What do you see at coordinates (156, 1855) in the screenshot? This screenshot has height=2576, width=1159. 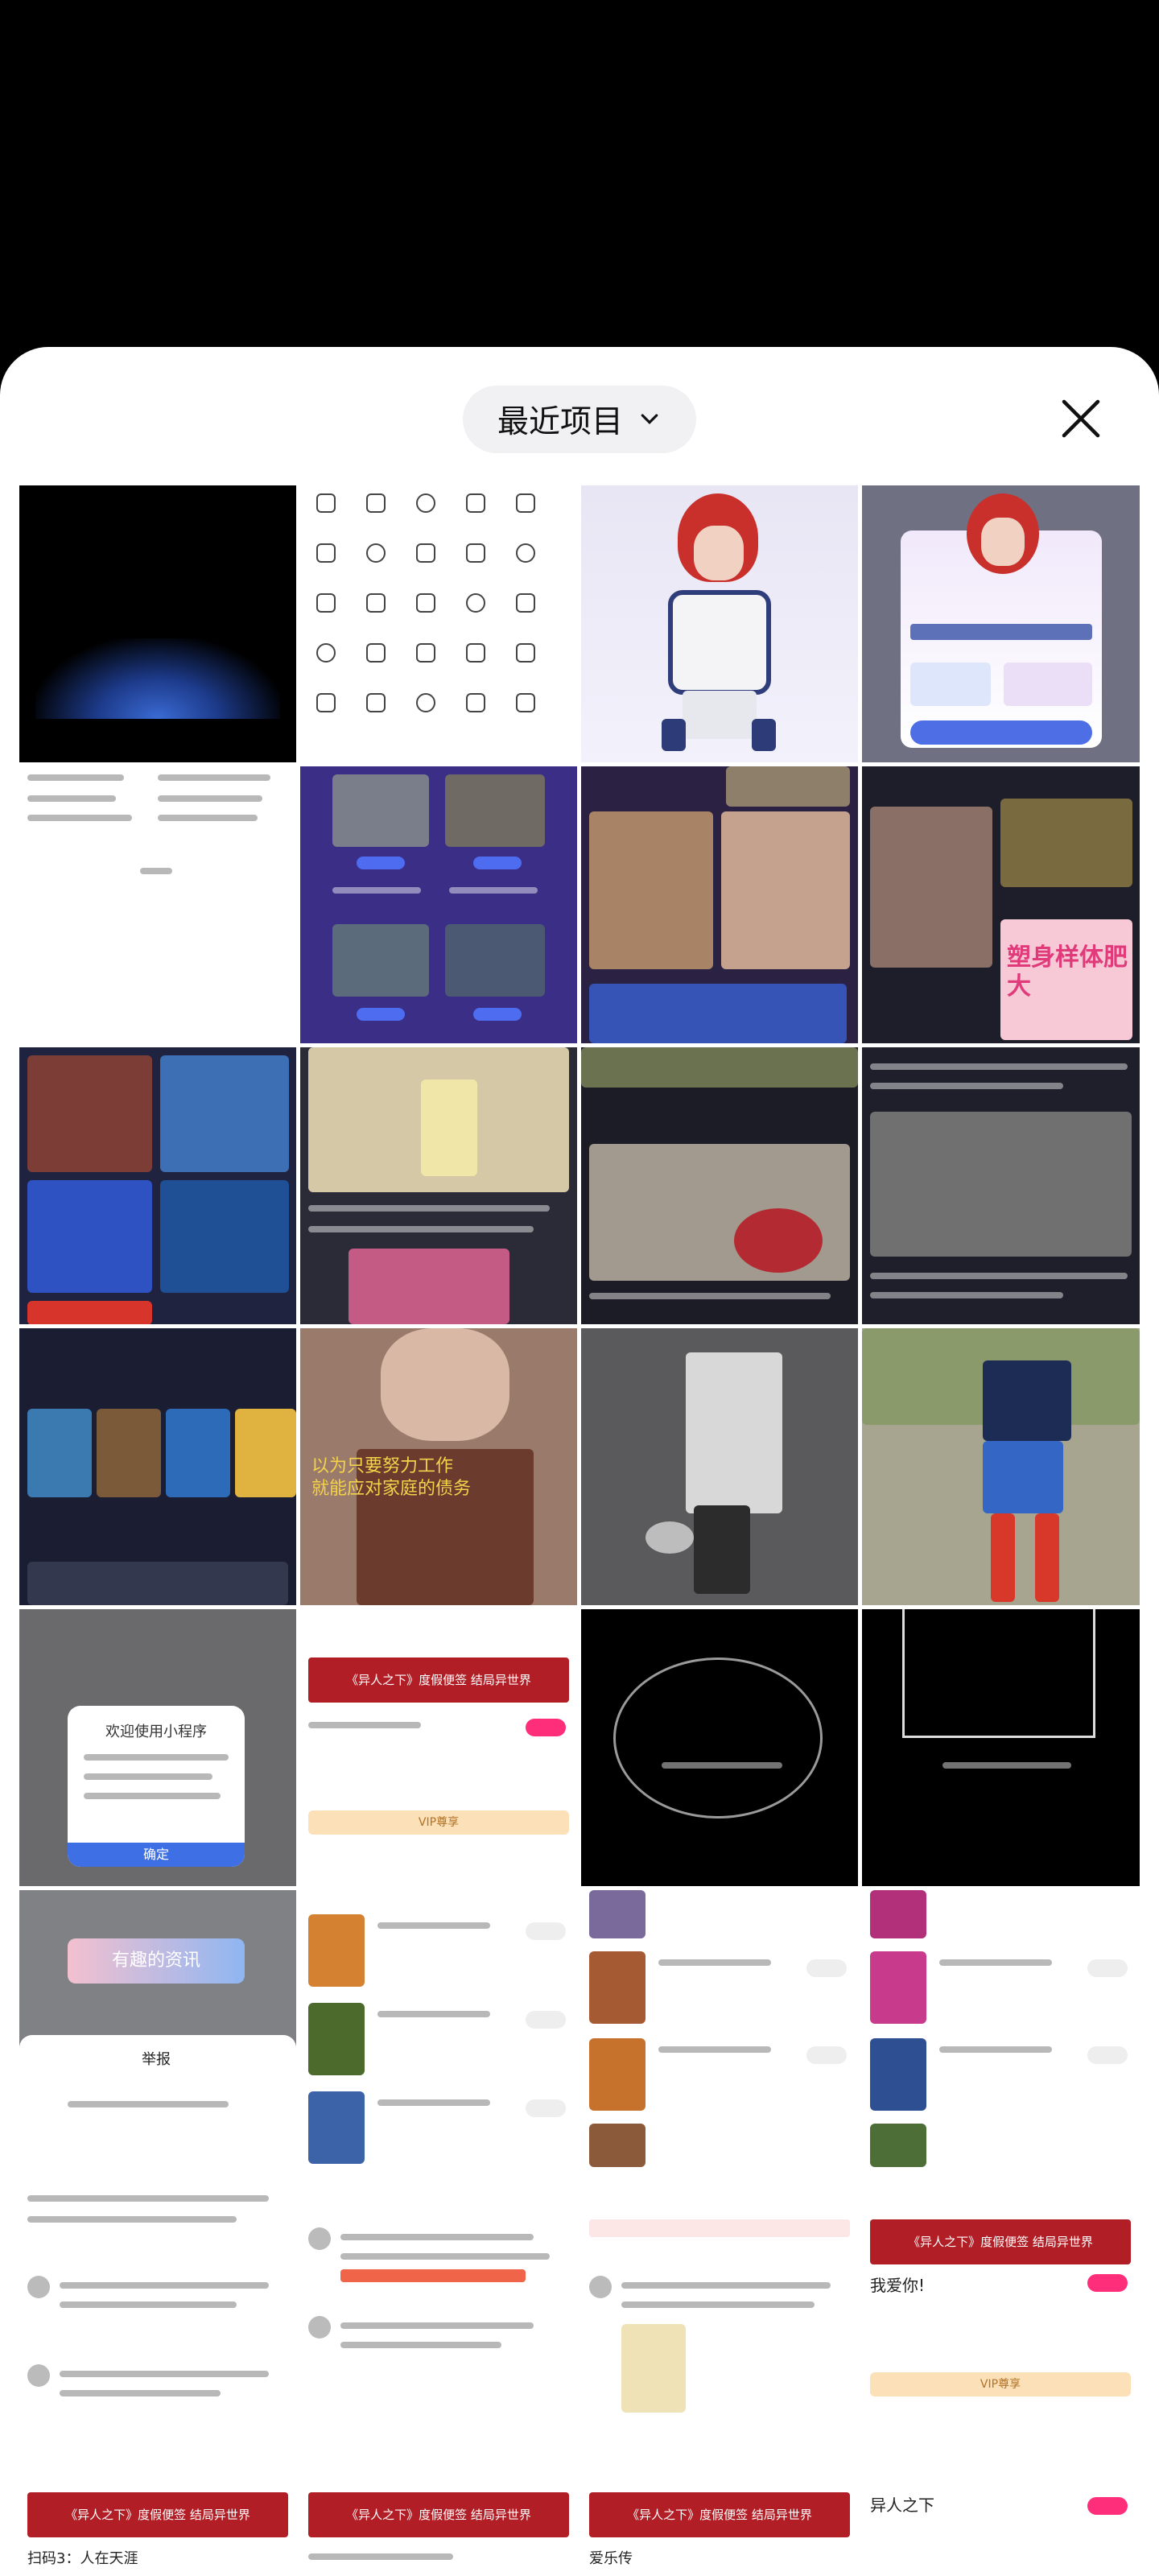 I see `dialog-confirm-button: 确定` at bounding box center [156, 1855].